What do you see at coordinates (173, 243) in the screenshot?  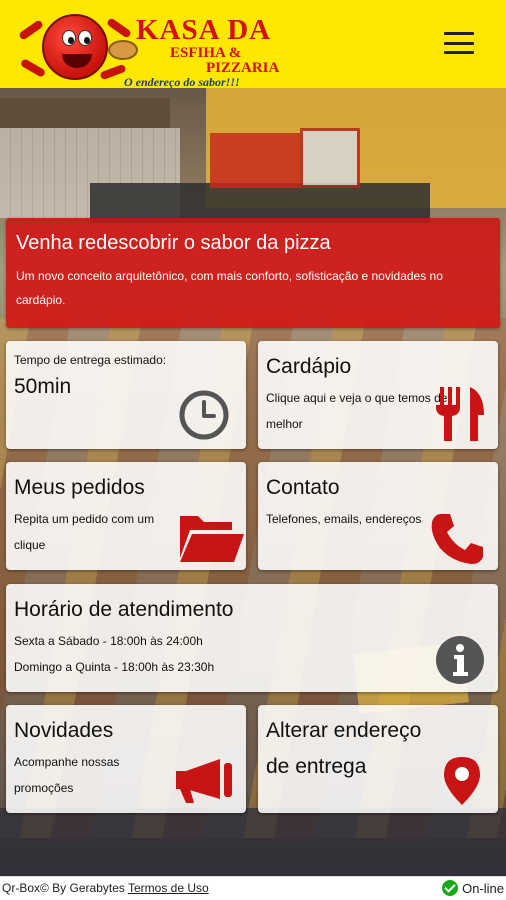 I see `banner-title: Venha redescobrir o sabor da pizza` at bounding box center [173, 243].